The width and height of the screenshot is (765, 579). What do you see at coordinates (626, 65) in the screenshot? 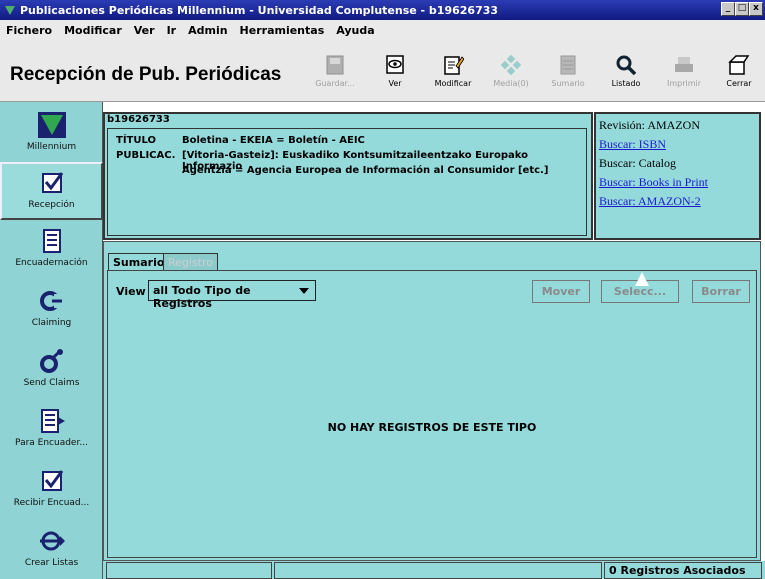
I see `search-icon` at bounding box center [626, 65].